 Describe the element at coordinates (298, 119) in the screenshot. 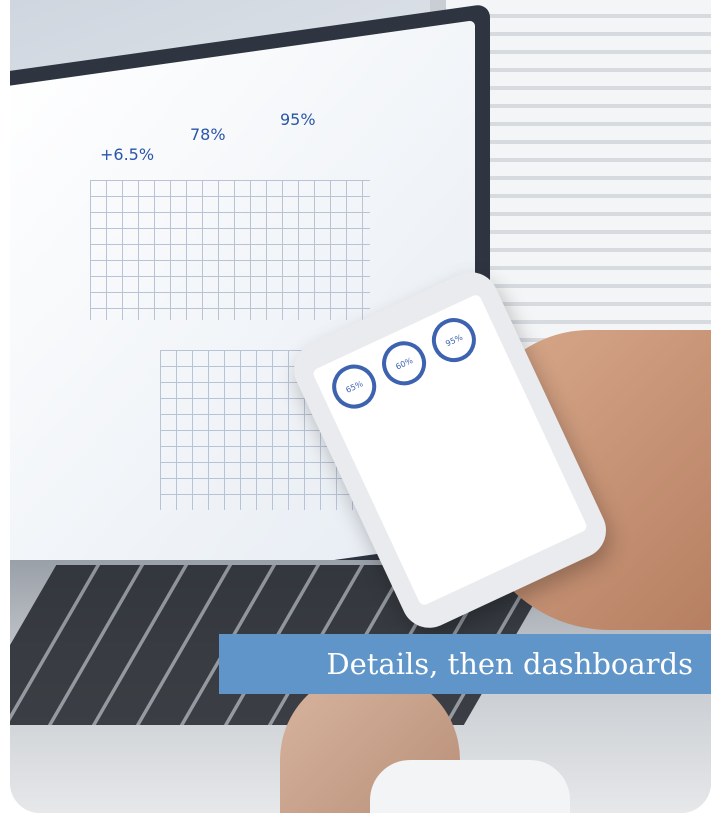

I see `kpi-value-3: 95%` at that location.